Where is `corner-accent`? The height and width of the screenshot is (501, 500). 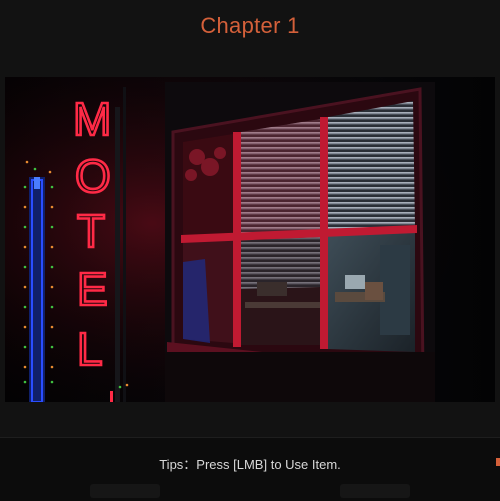 corner-accent is located at coordinates (498, 462).